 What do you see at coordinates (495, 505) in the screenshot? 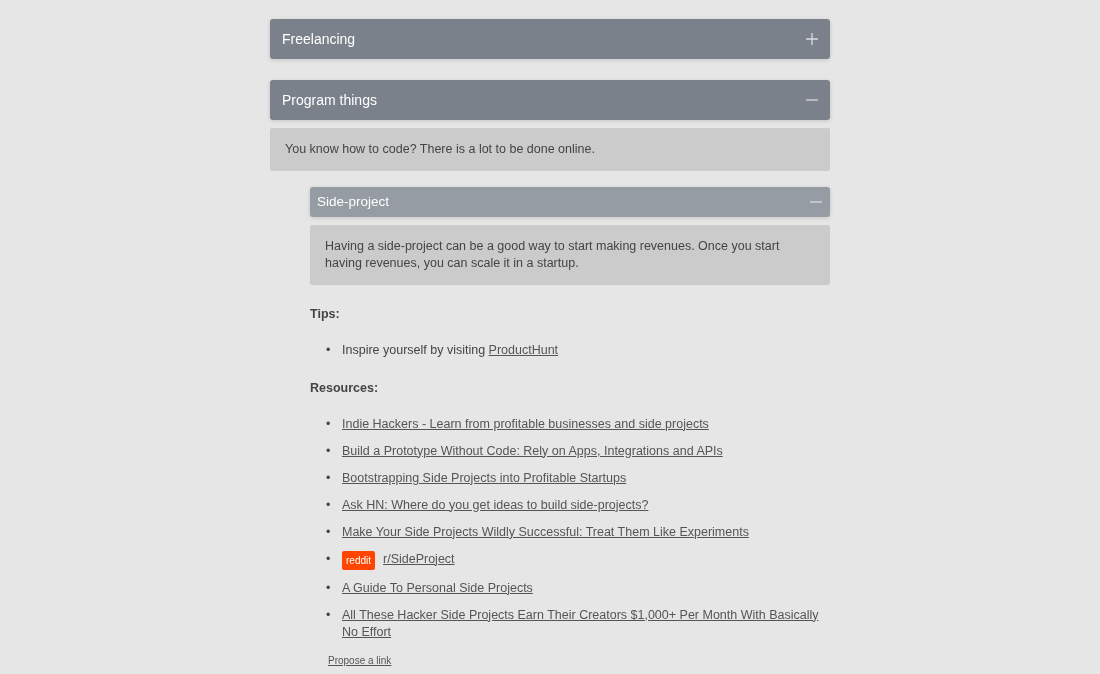
I see `resource-link: Ask HN: Where do you get ideas to build side-projects?` at bounding box center [495, 505].